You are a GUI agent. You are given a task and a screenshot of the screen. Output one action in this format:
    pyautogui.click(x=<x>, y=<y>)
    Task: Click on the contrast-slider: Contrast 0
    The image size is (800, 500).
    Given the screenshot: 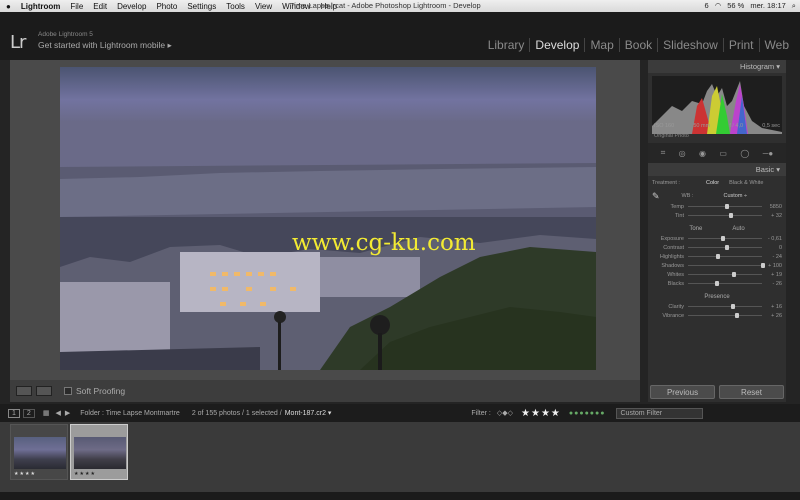 What is the action you would take?
    pyautogui.click(x=717, y=247)
    